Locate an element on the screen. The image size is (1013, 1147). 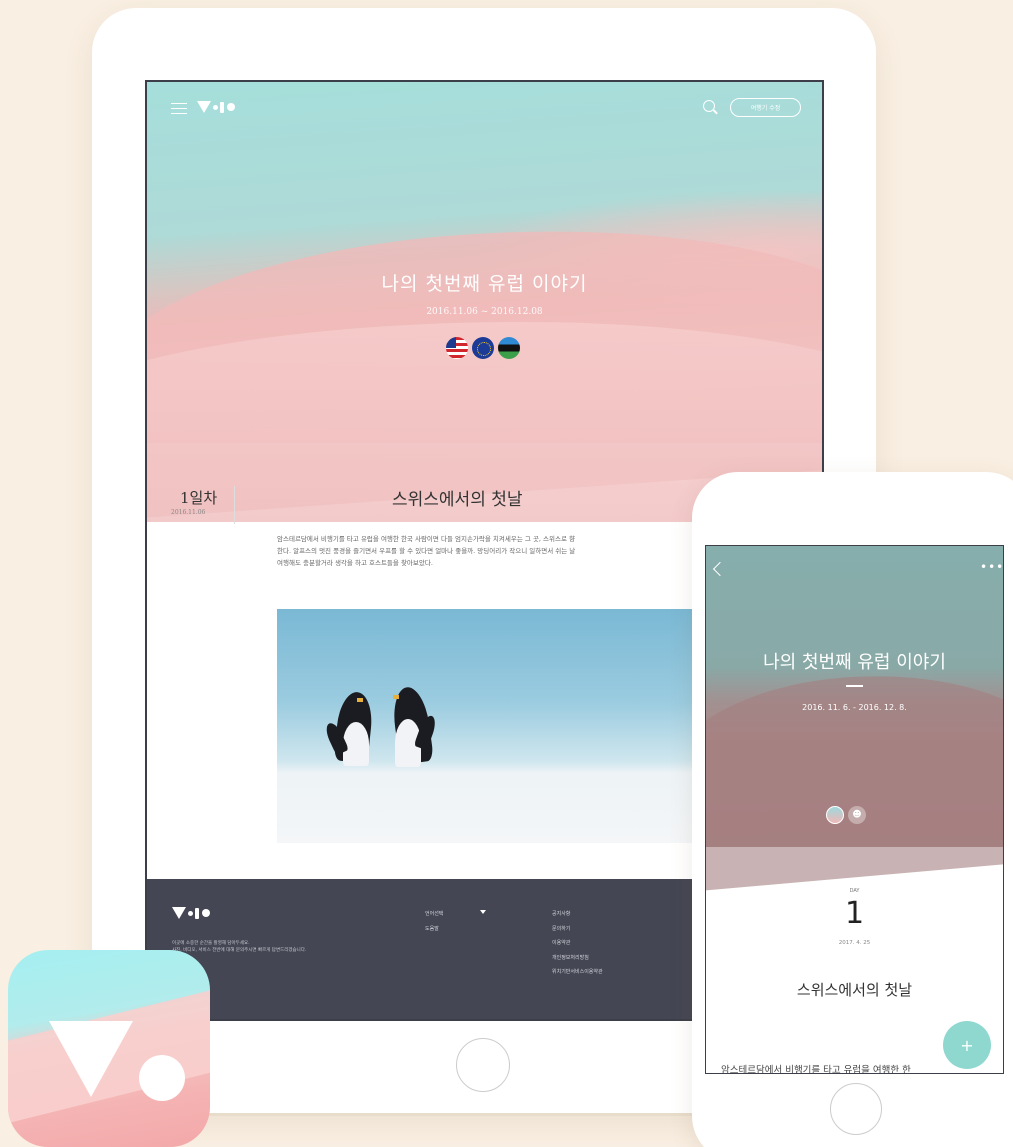
footer-links-a: 언어선택 도움말 is located at coordinates (434, 921).